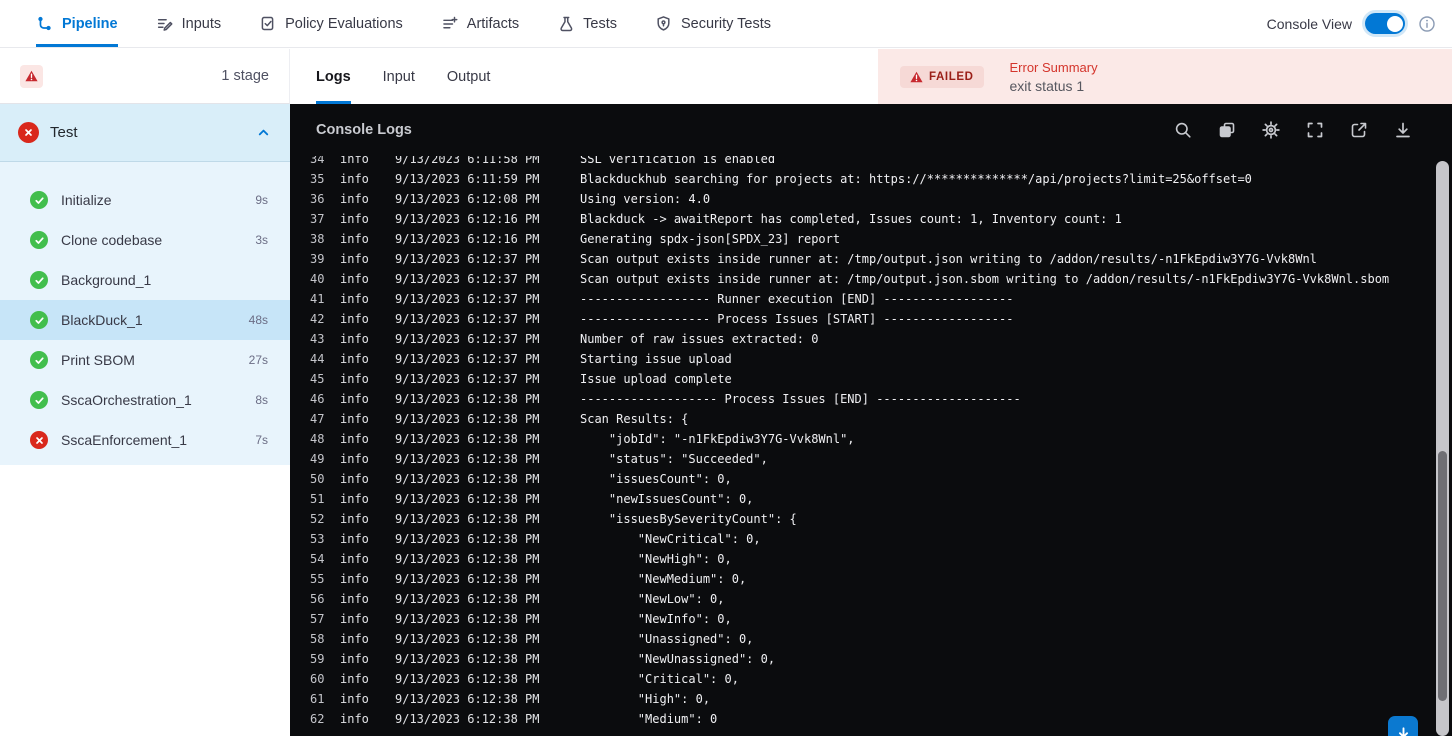 The image size is (1452, 736). What do you see at coordinates (1442, 576) in the screenshot?
I see `scrollbar-thumb` at bounding box center [1442, 576].